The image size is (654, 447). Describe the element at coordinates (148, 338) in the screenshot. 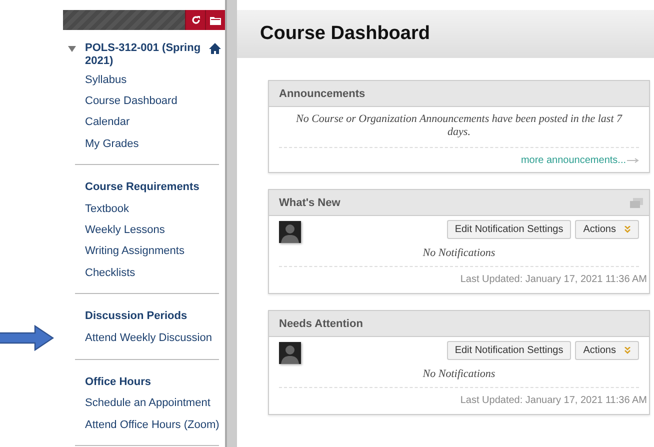

I see `nav-link: Attend Weekly Discussion` at that location.